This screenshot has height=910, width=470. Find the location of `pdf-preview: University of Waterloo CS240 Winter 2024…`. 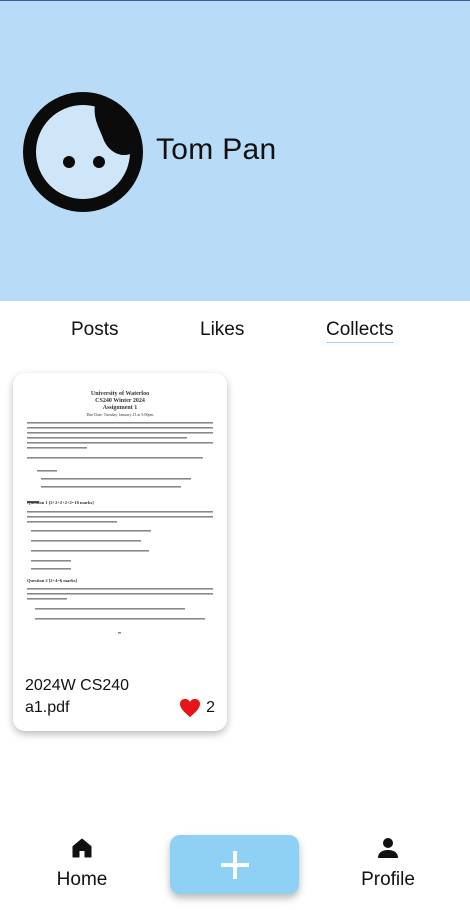

pdf-preview: University of Waterloo CS240 Winter 2024… is located at coordinates (120, 528).